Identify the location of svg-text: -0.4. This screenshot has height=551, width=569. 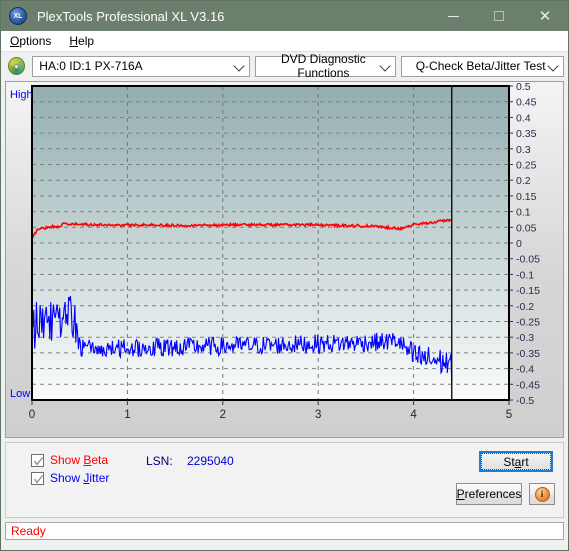
(525, 370).